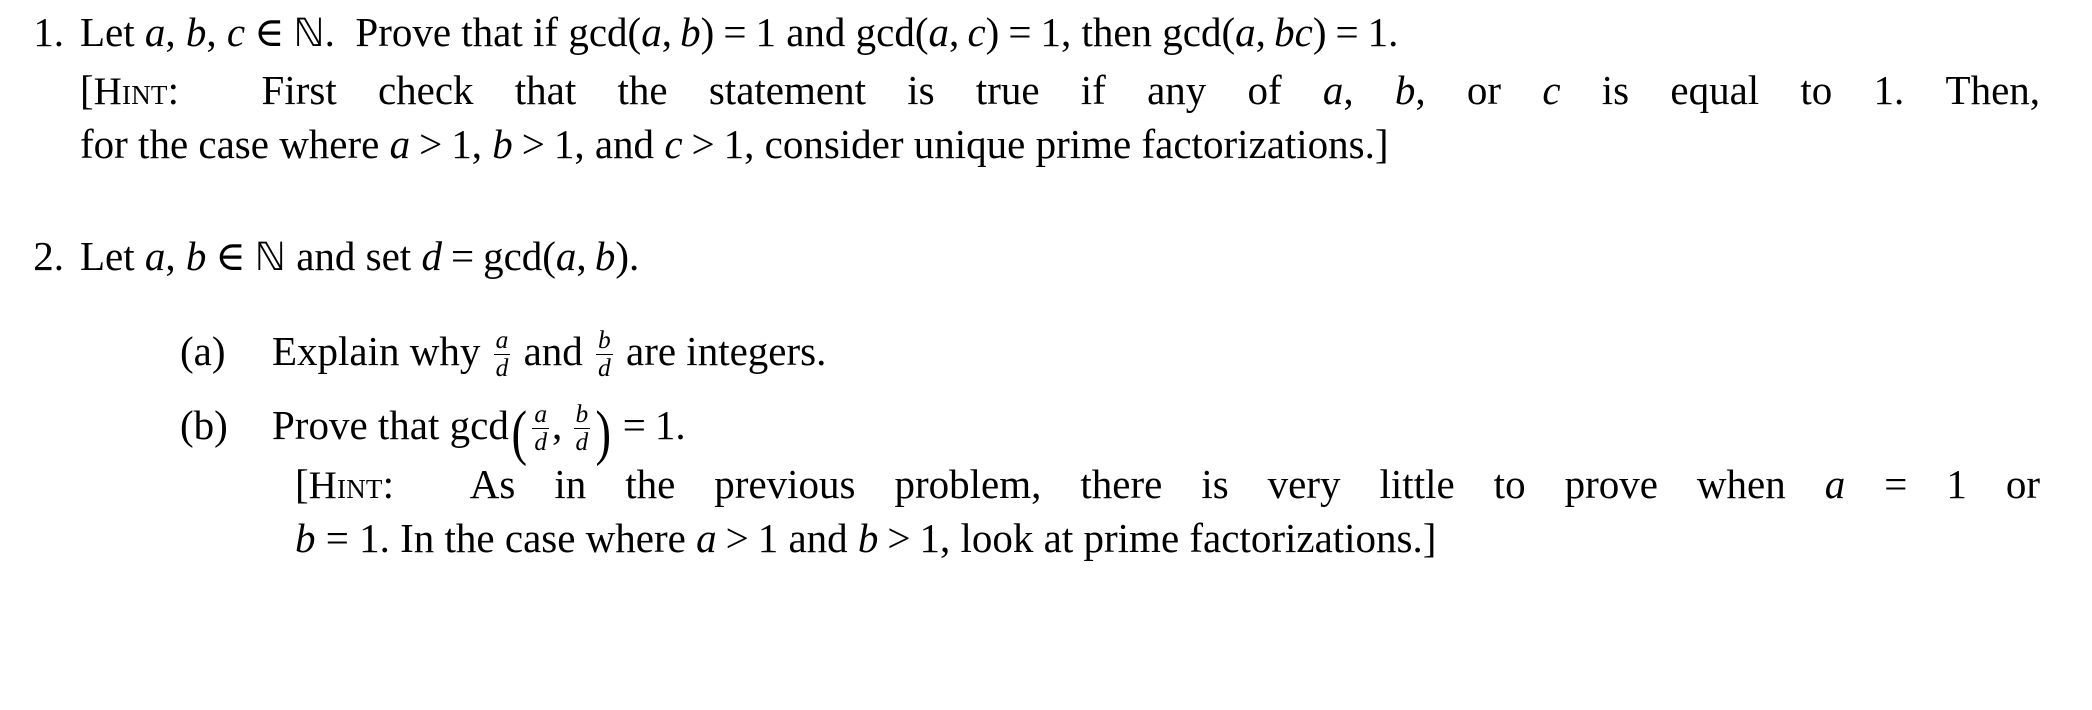  What do you see at coordinates (582, 414) in the screenshot?
I see `fraction-numerator: b` at bounding box center [582, 414].